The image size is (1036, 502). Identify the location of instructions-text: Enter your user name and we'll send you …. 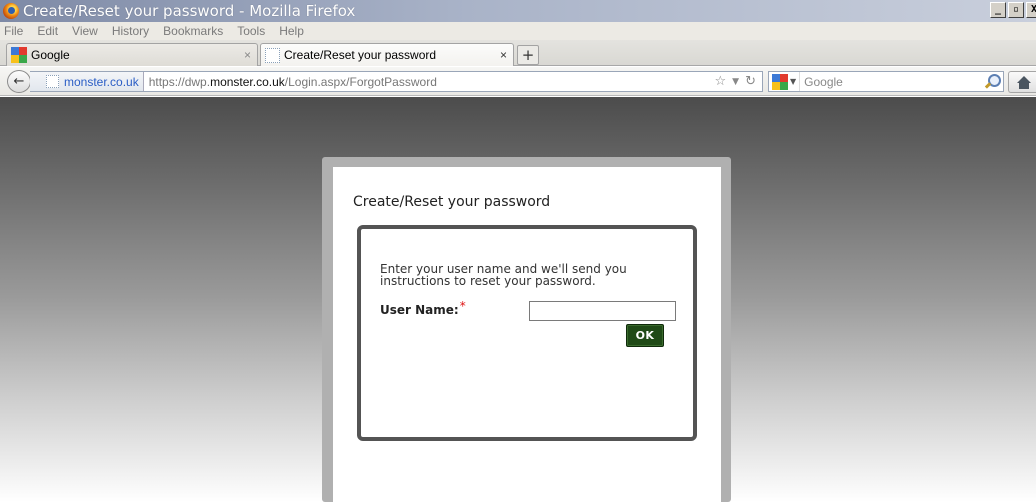
(503, 275).